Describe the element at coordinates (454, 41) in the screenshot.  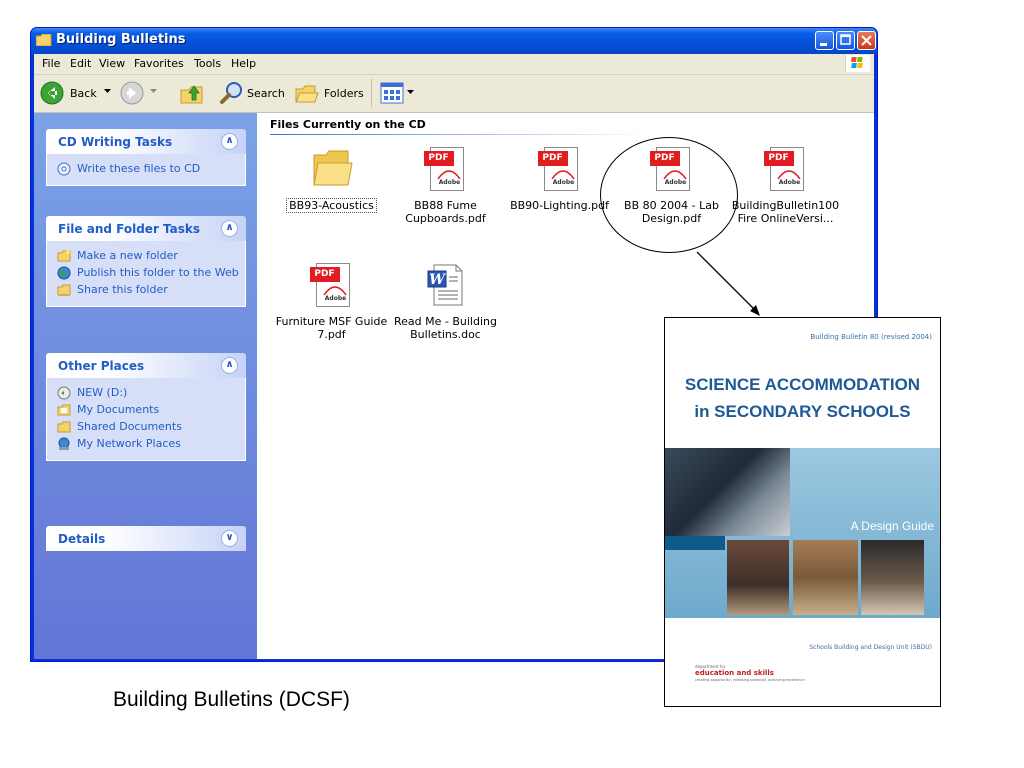
I see `title-bar: Building Bulletins` at that location.